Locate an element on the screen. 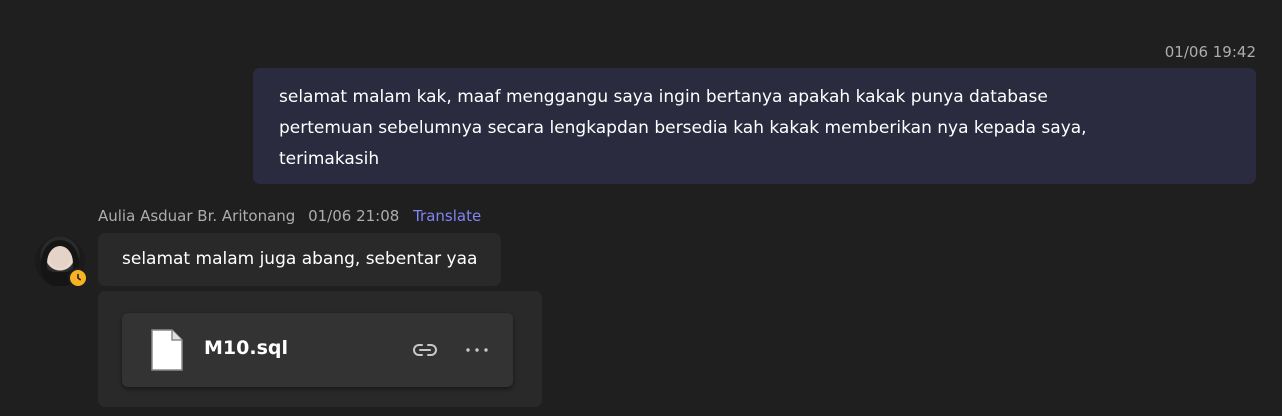 This screenshot has width=1282, height=416. attachment-message-bubble: M10.sql is located at coordinates (320, 349).